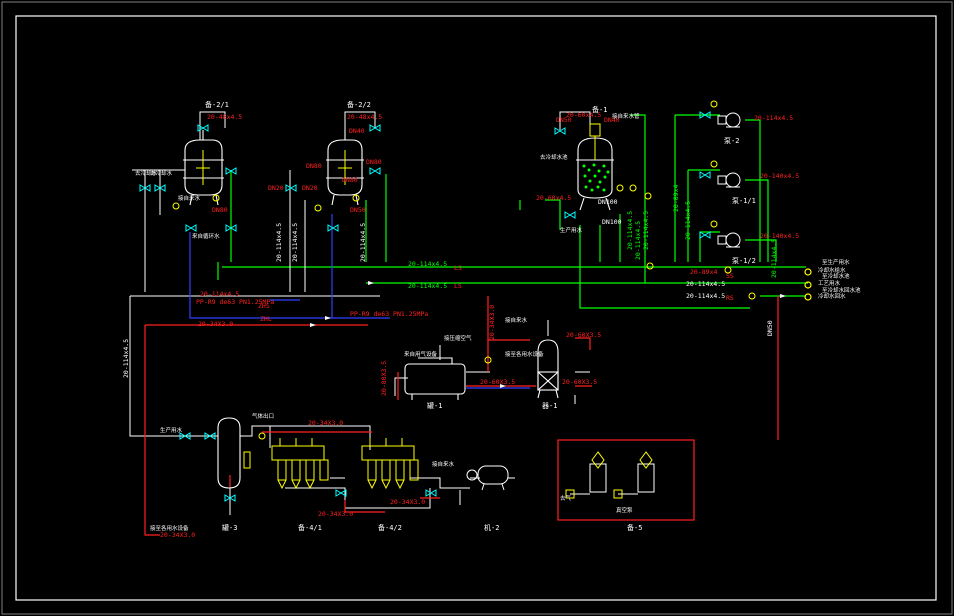 The width and height of the screenshot is (954, 616). What do you see at coordinates (310, 527) in the screenshot?
I see `tag-filter-train-4-1: 备-4/1` at bounding box center [310, 527].